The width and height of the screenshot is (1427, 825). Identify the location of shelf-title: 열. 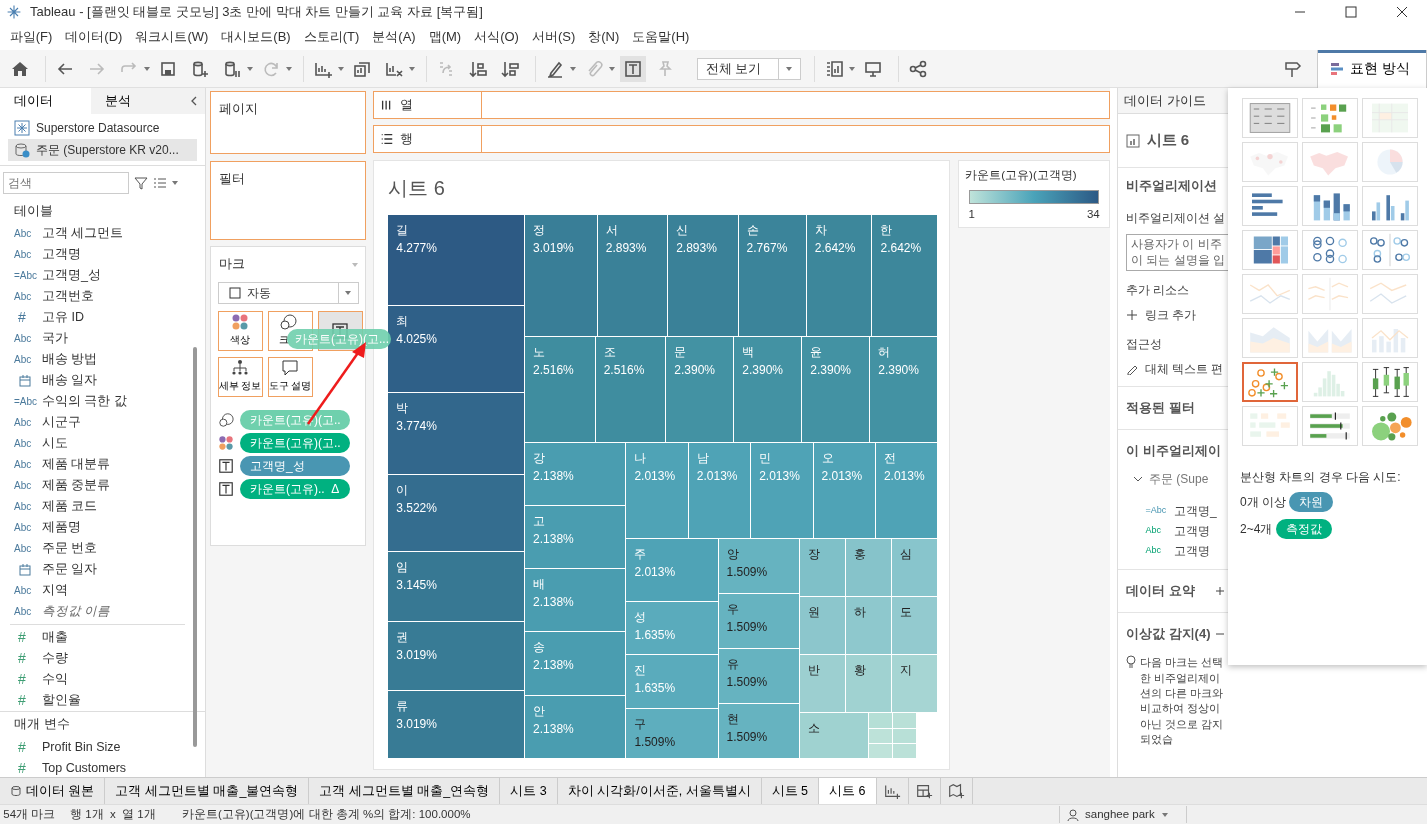
(407, 105).